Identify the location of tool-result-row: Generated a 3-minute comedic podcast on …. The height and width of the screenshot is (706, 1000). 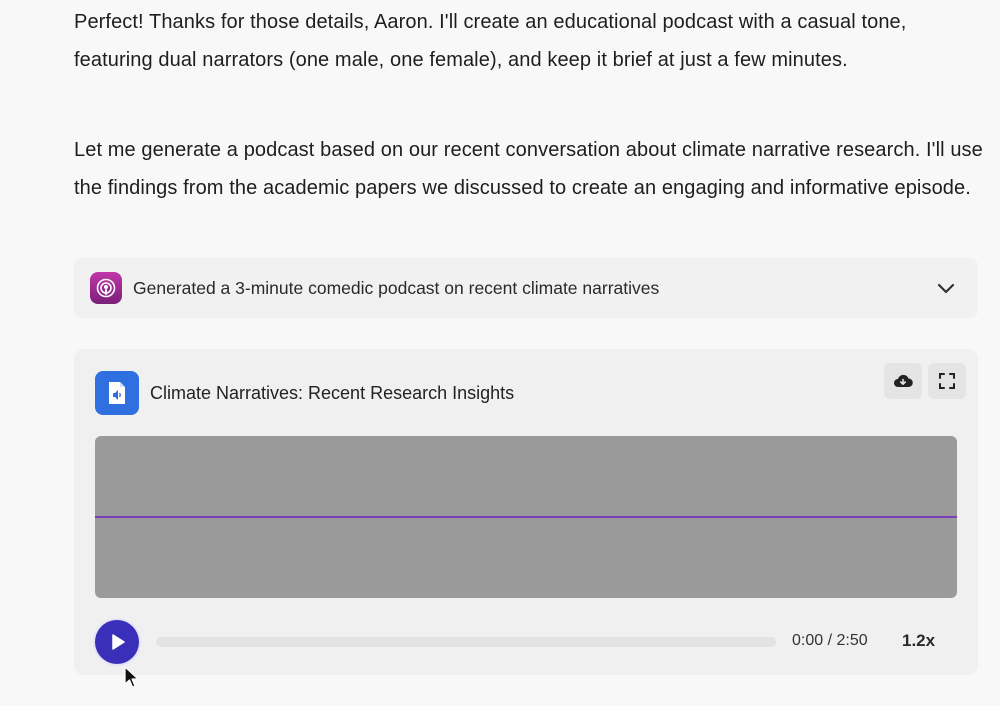
(526, 288).